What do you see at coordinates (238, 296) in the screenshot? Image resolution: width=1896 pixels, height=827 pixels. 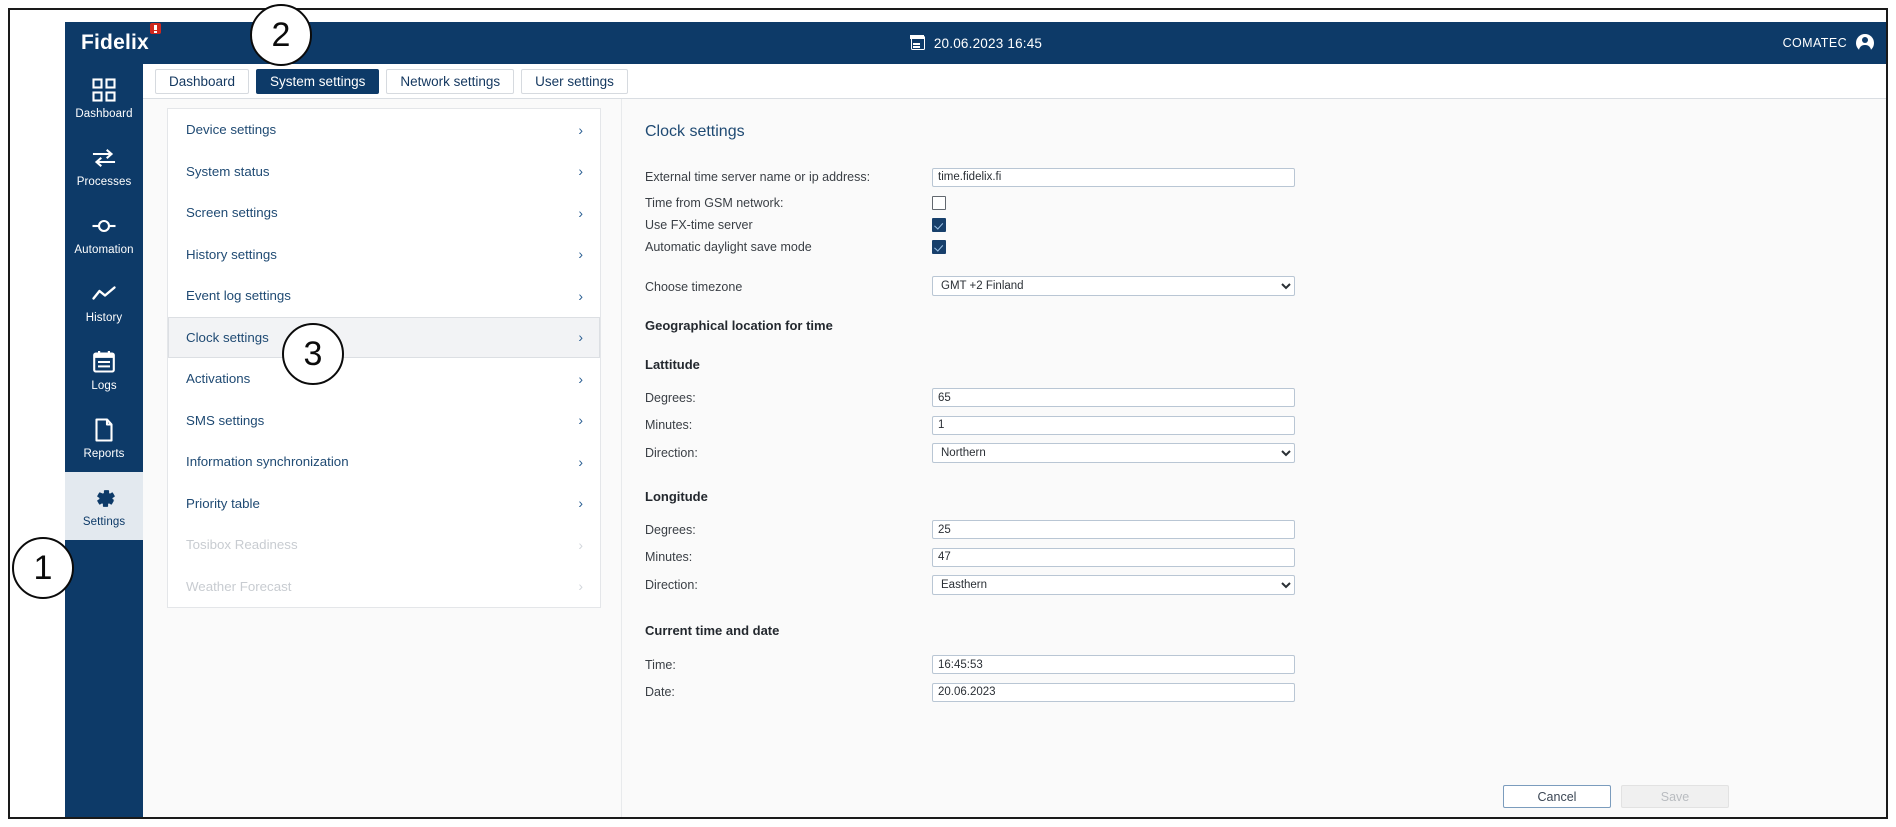 I see `list-item-label: Event log settings` at bounding box center [238, 296].